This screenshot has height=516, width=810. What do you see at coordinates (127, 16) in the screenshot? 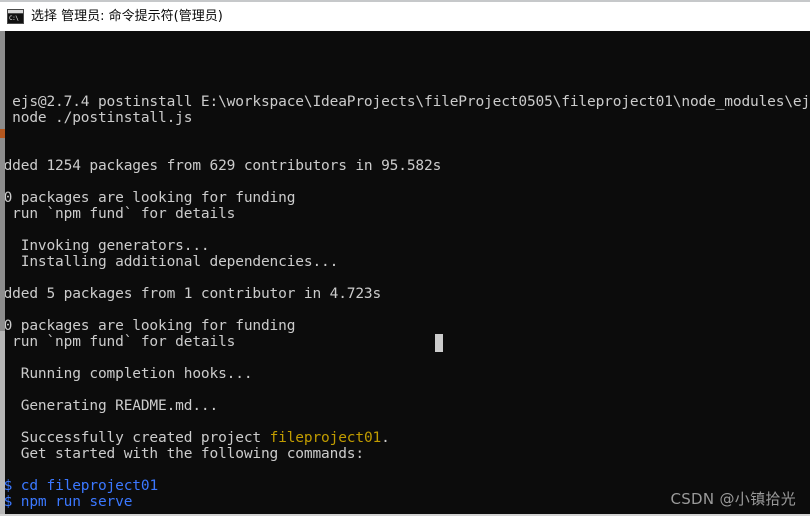
I see `window-title-text: 选择 管理员: 命令提示符(管理员)` at bounding box center [127, 16].